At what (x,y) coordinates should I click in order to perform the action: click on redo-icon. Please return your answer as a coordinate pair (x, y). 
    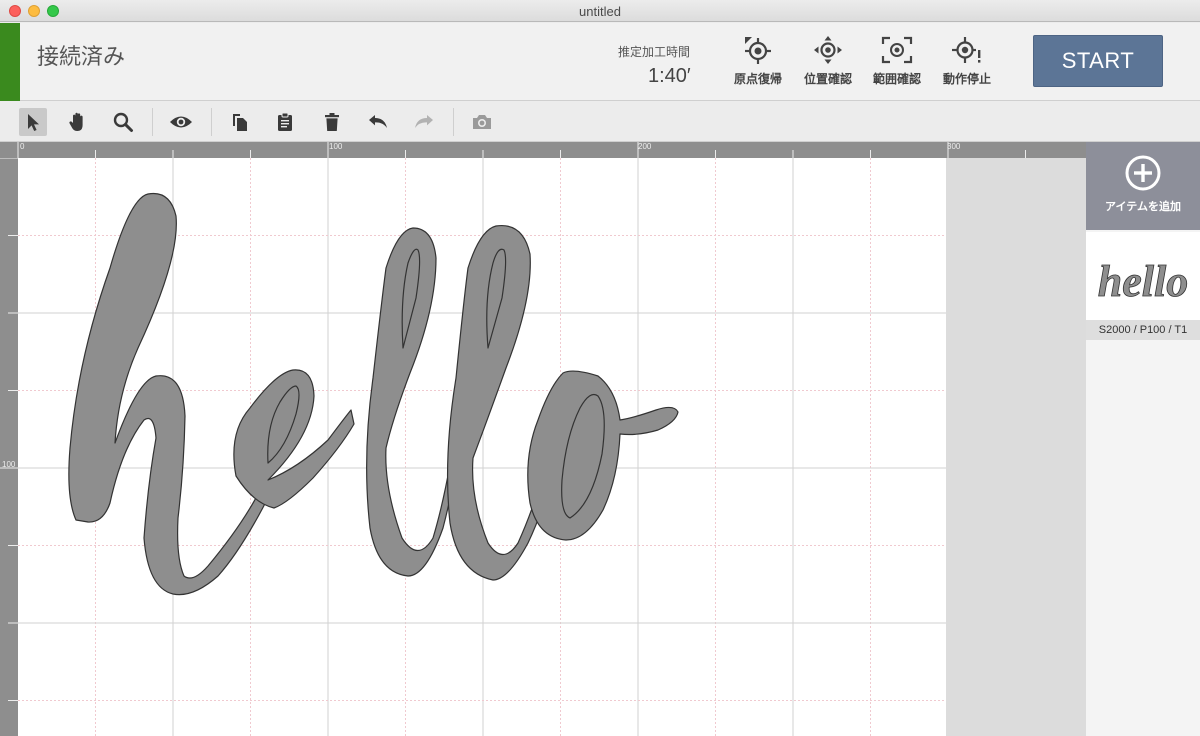
    Looking at the image, I should click on (424, 122).